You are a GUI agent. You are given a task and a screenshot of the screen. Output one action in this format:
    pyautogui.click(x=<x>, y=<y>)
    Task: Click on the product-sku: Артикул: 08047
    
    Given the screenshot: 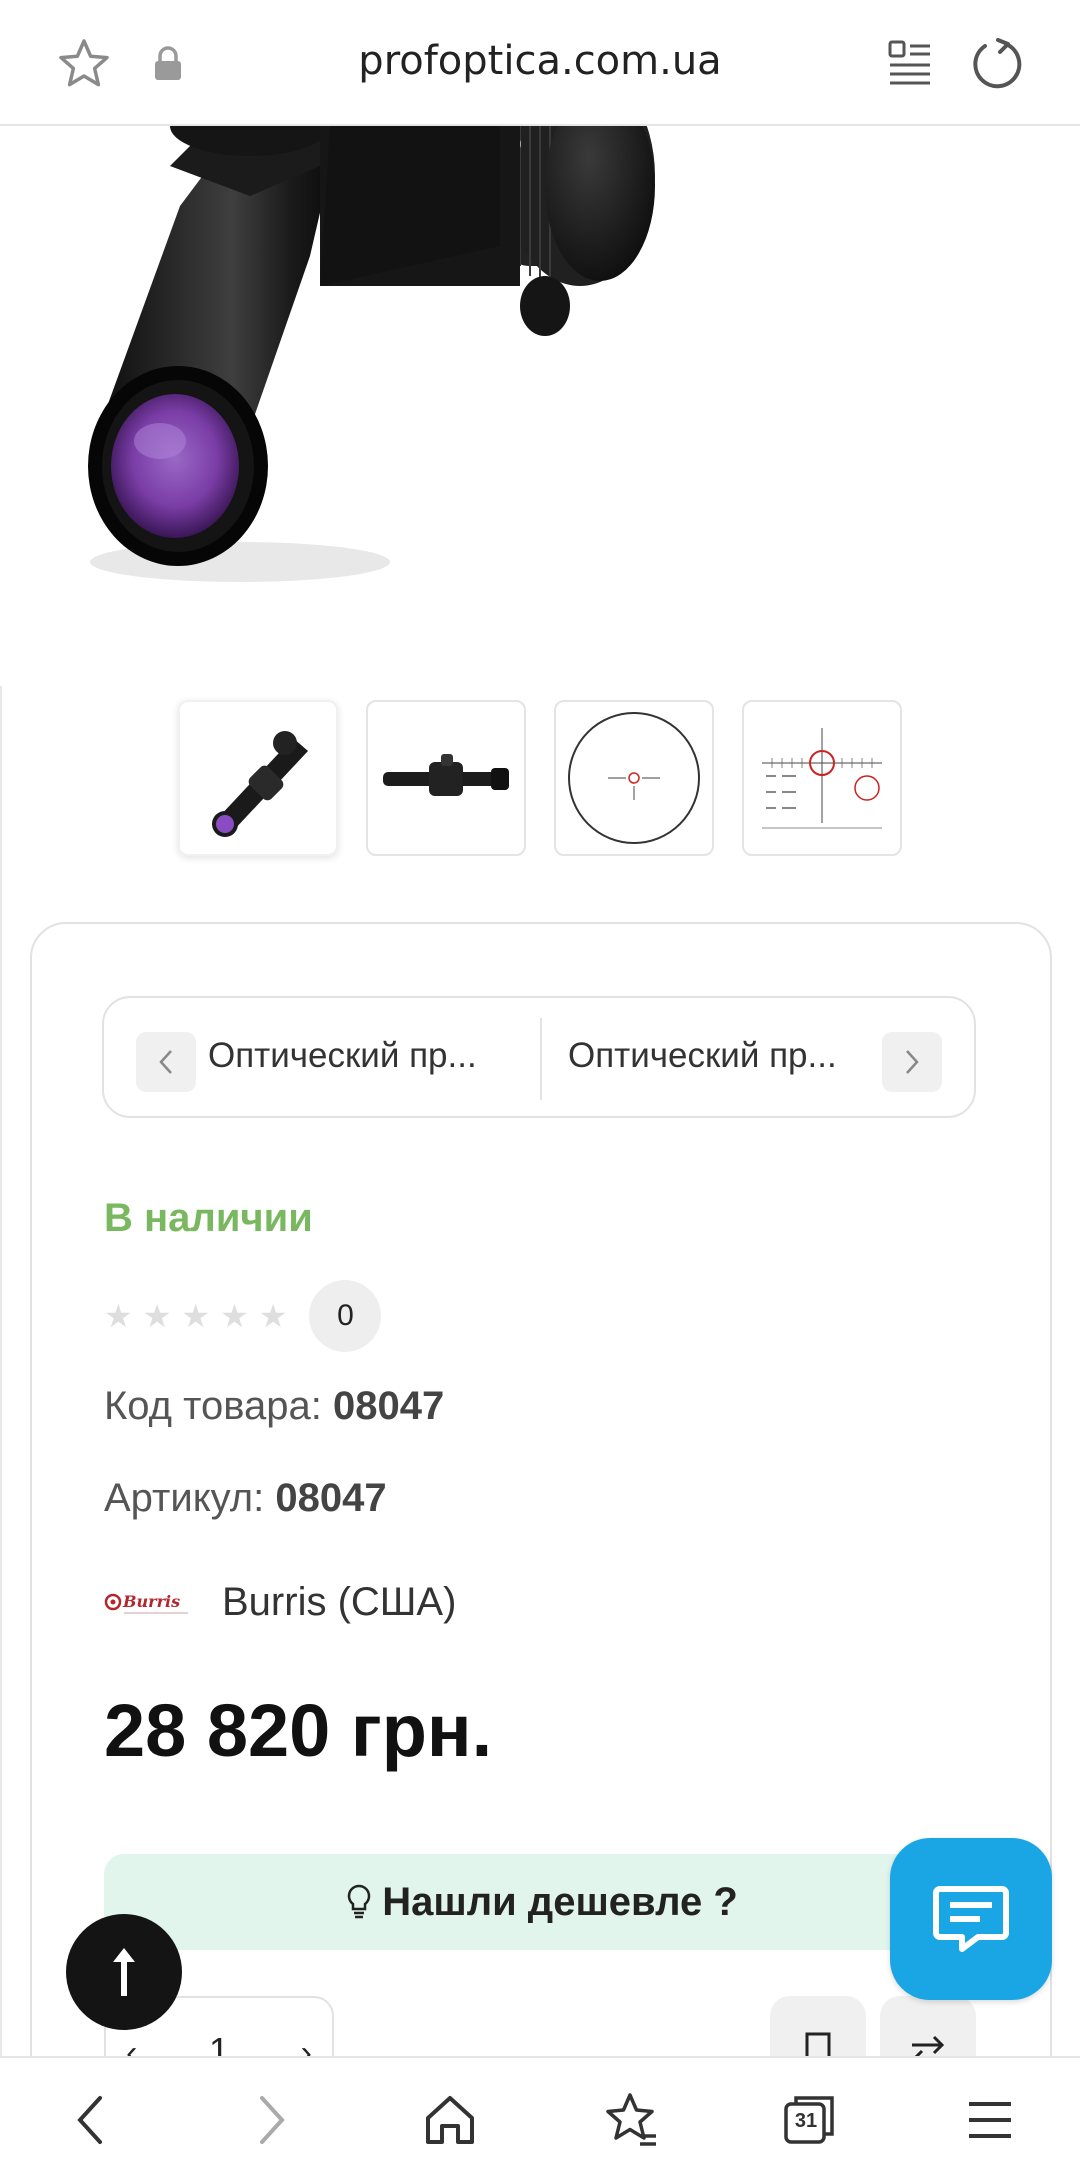 What is the action you would take?
    pyautogui.click(x=245, y=1498)
    